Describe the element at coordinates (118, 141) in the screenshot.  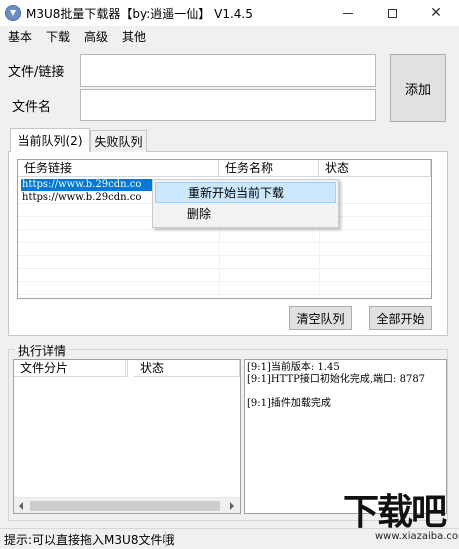
I see `tab-failed-queue: 失败队列` at that location.